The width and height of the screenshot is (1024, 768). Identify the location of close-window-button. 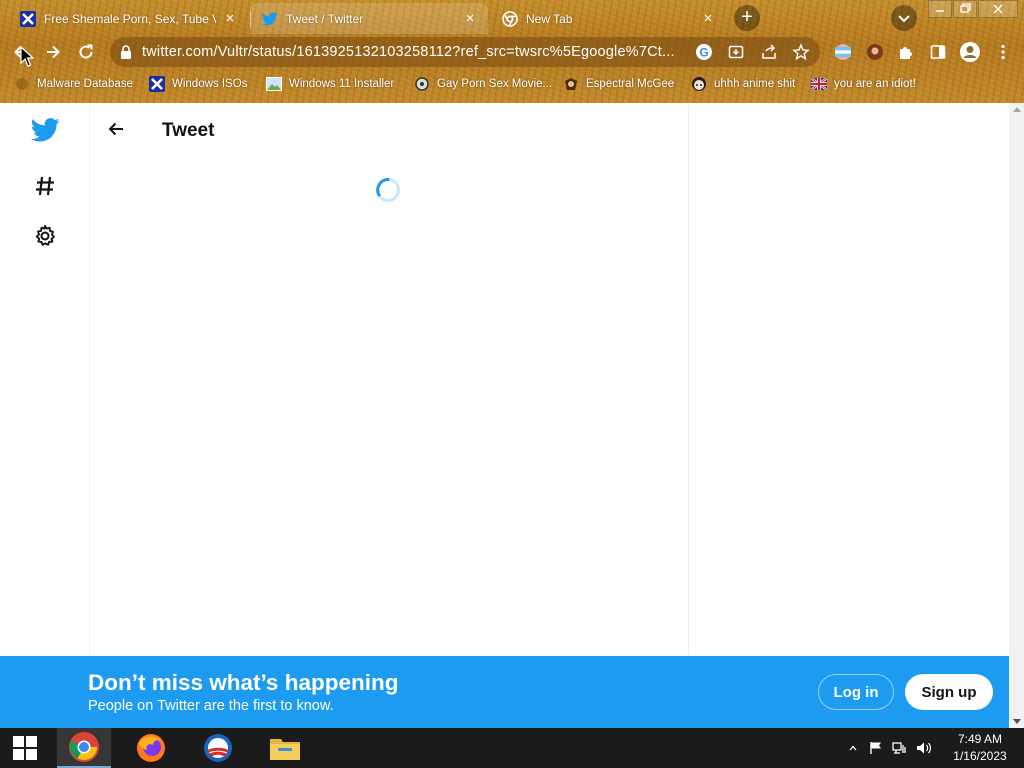
(998, 9).